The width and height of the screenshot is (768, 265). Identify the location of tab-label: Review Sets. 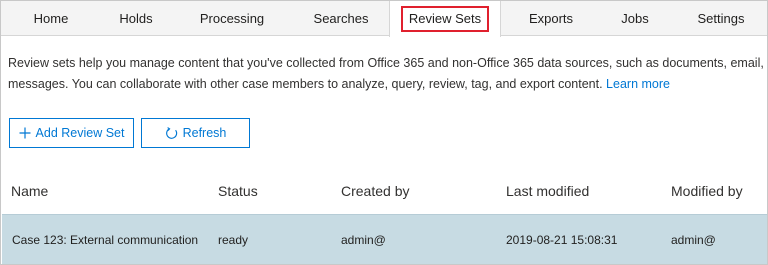
(445, 19).